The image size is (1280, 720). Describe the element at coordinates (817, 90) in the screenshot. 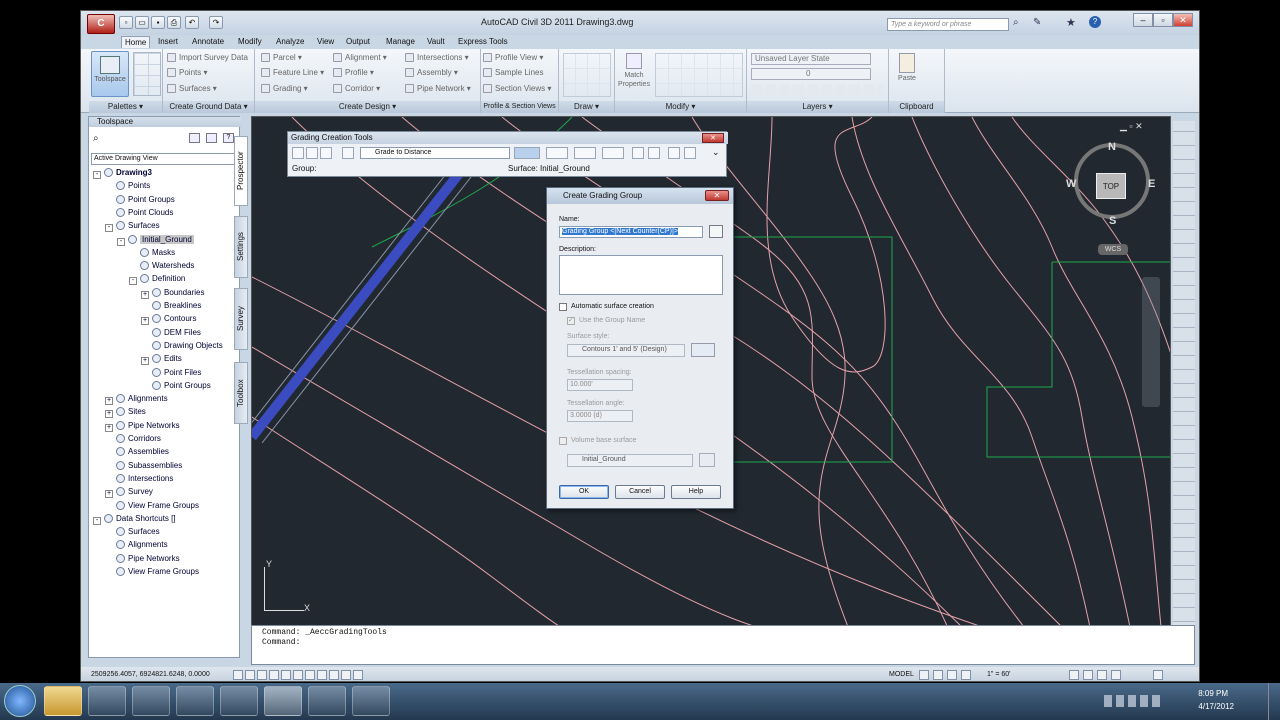

I see `layer-tools-row` at that location.